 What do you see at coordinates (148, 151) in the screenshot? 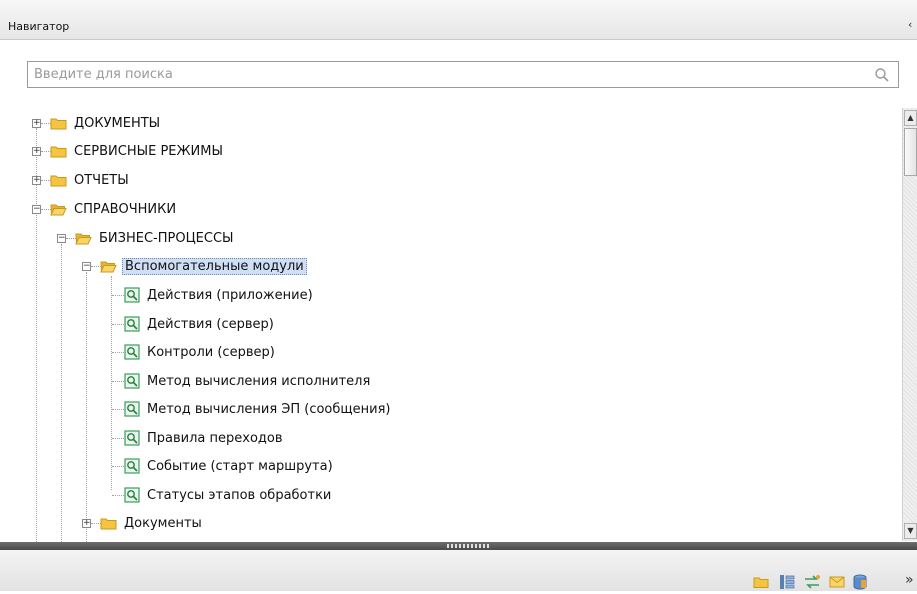
I see `tree-node-label: СЕРВИСНЫЕ РЕЖИМЫ` at bounding box center [148, 151].